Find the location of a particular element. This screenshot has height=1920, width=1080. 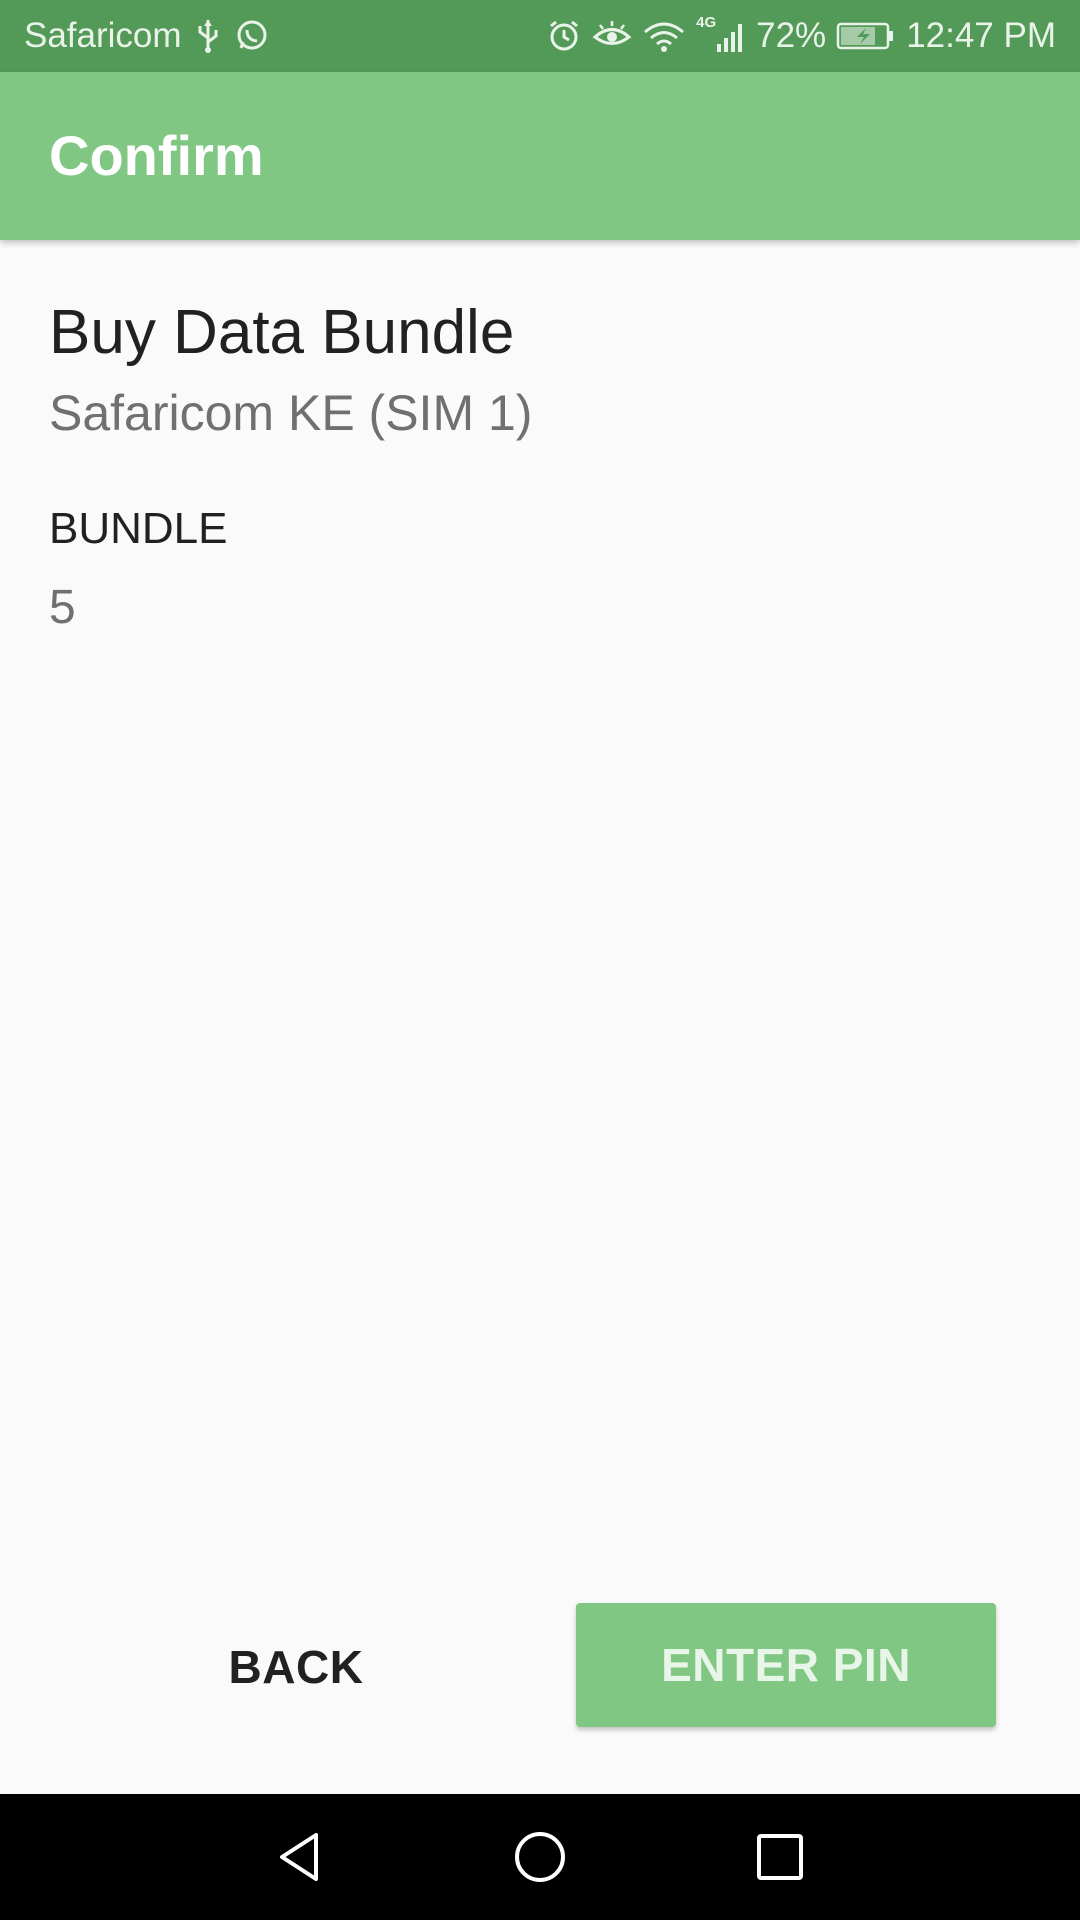

back-button: BACK is located at coordinates (296, 1667).